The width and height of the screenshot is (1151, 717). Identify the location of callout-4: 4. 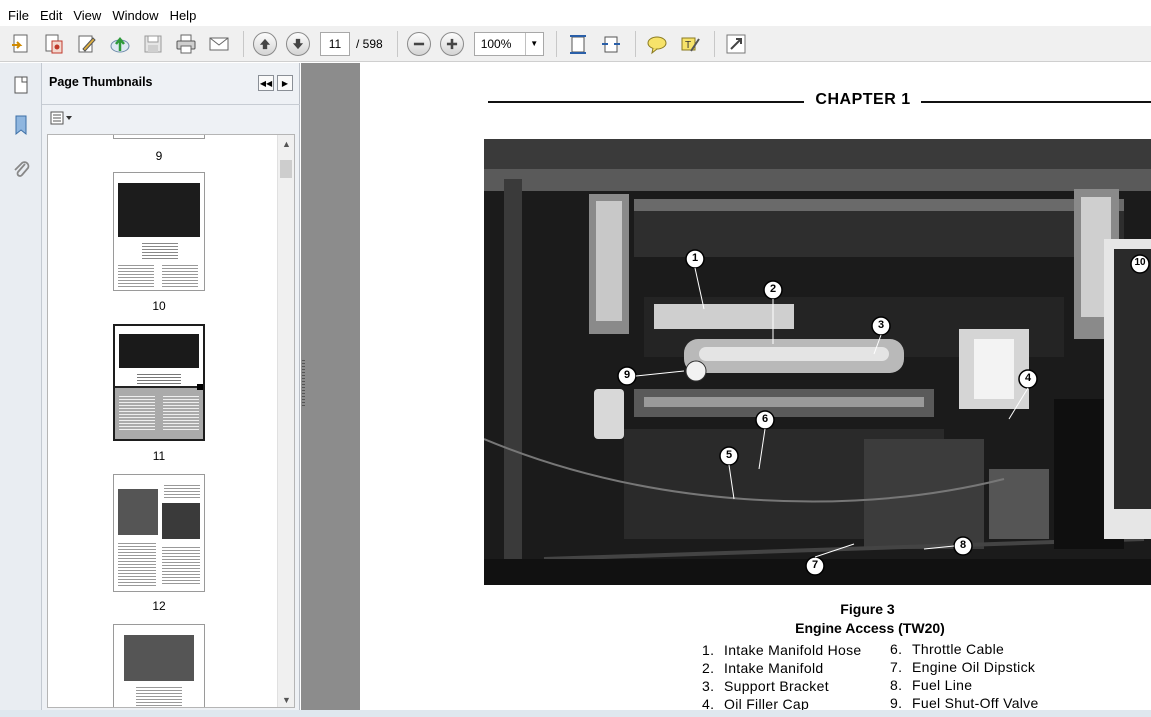
(1028, 378).